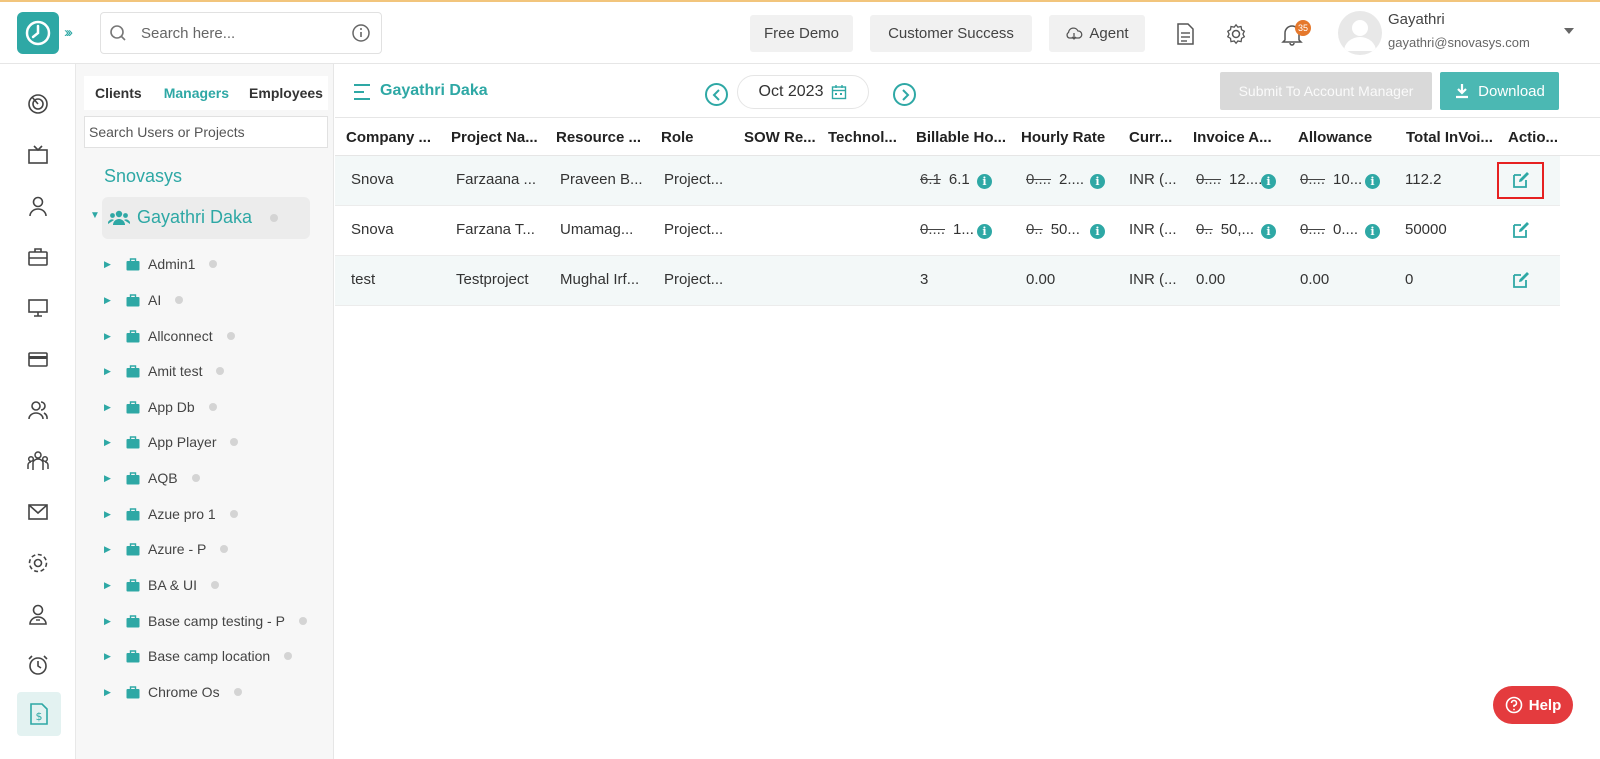  I want to click on col-role: Role, so click(677, 137).